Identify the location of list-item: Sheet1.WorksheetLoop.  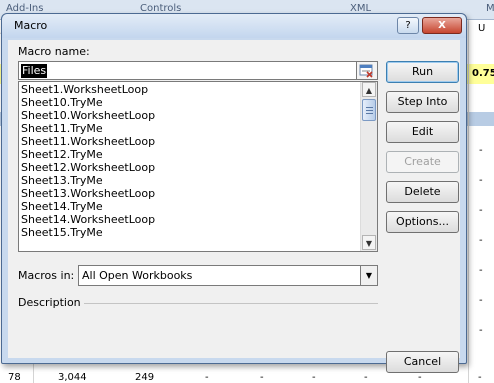
(84, 89).